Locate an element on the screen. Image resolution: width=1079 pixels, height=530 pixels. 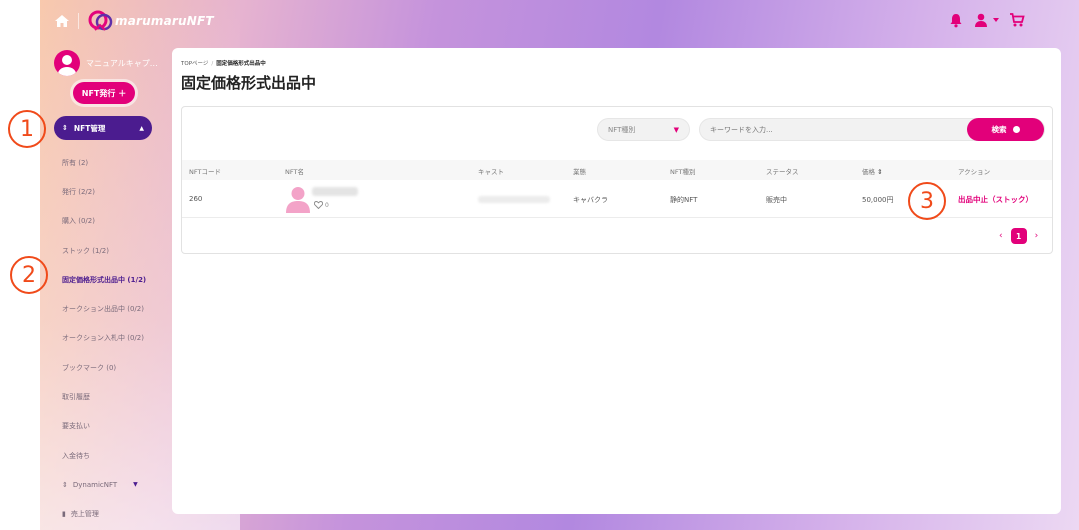
avatar is located at coordinates (67, 63).